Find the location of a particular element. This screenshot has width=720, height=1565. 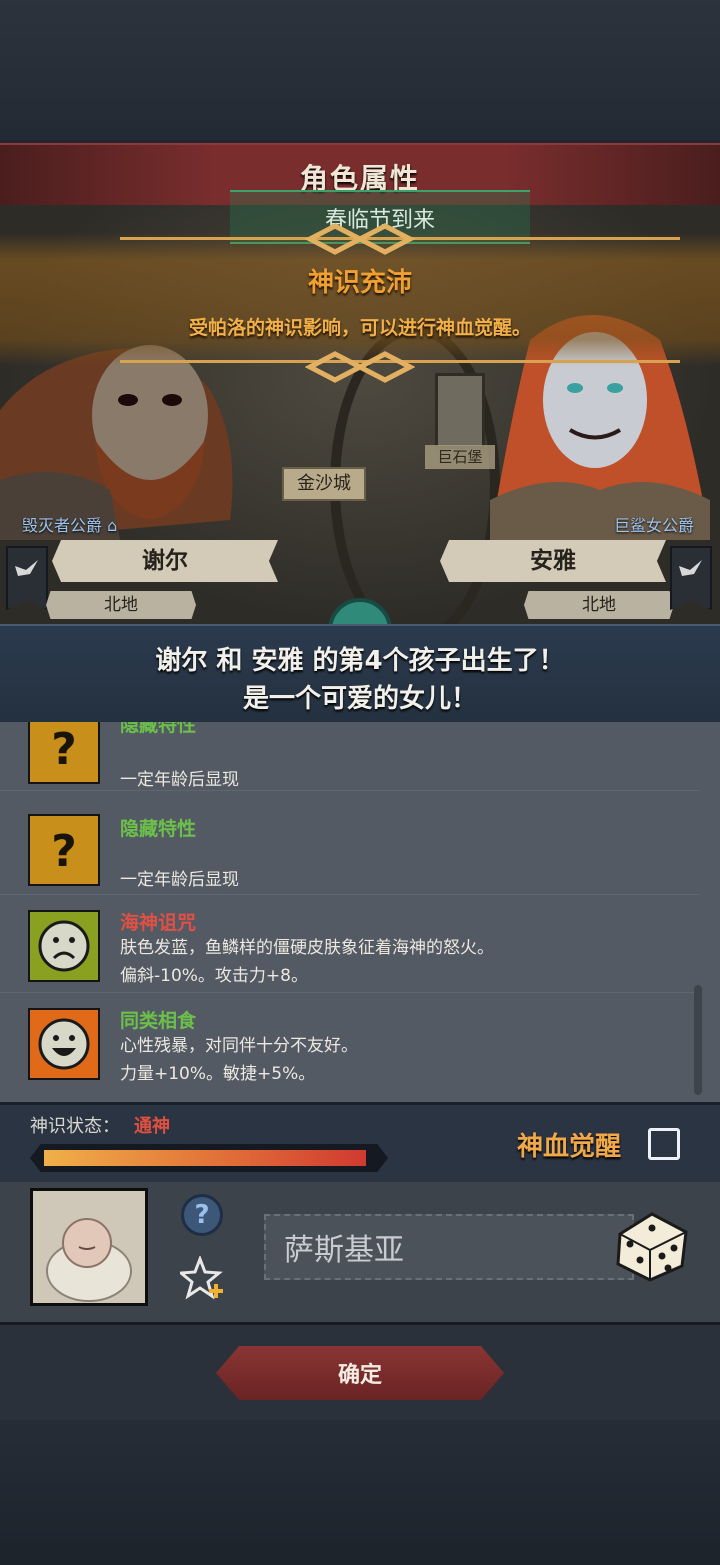

trait-item: 同类相食 心性残暴，对同伴十分不友好。 力量+10%。敏捷+5%。 is located at coordinates (350, 1046).